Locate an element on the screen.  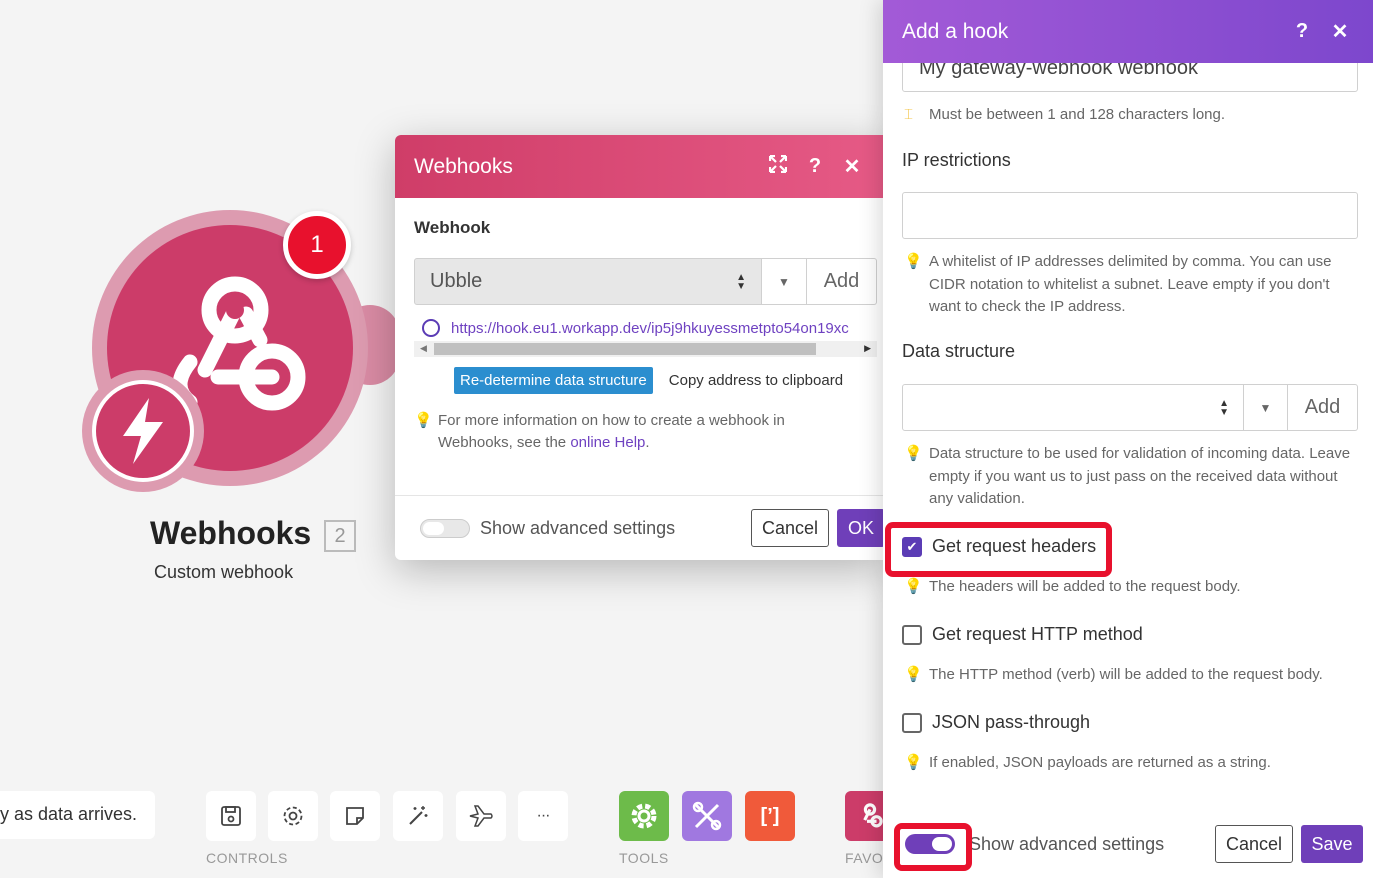
settings-button is located at coordinates (293, 816).